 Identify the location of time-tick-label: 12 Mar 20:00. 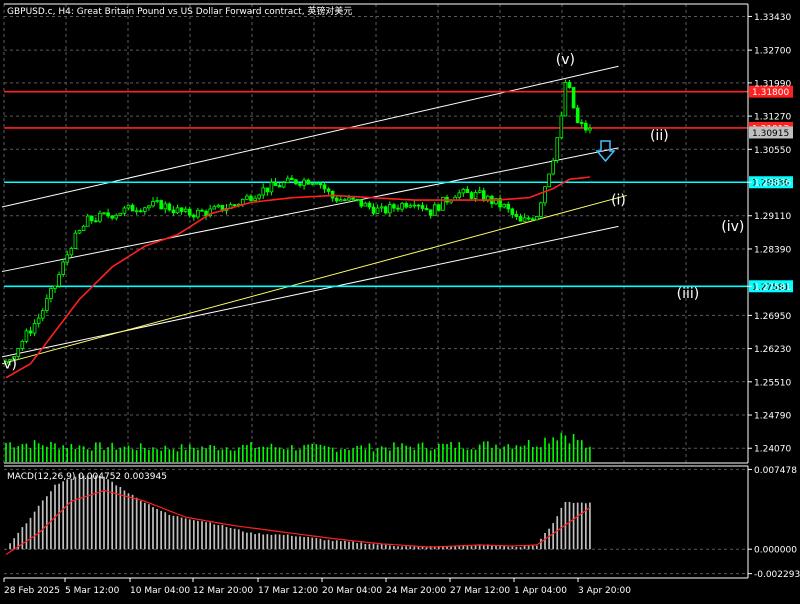
(223, 591).